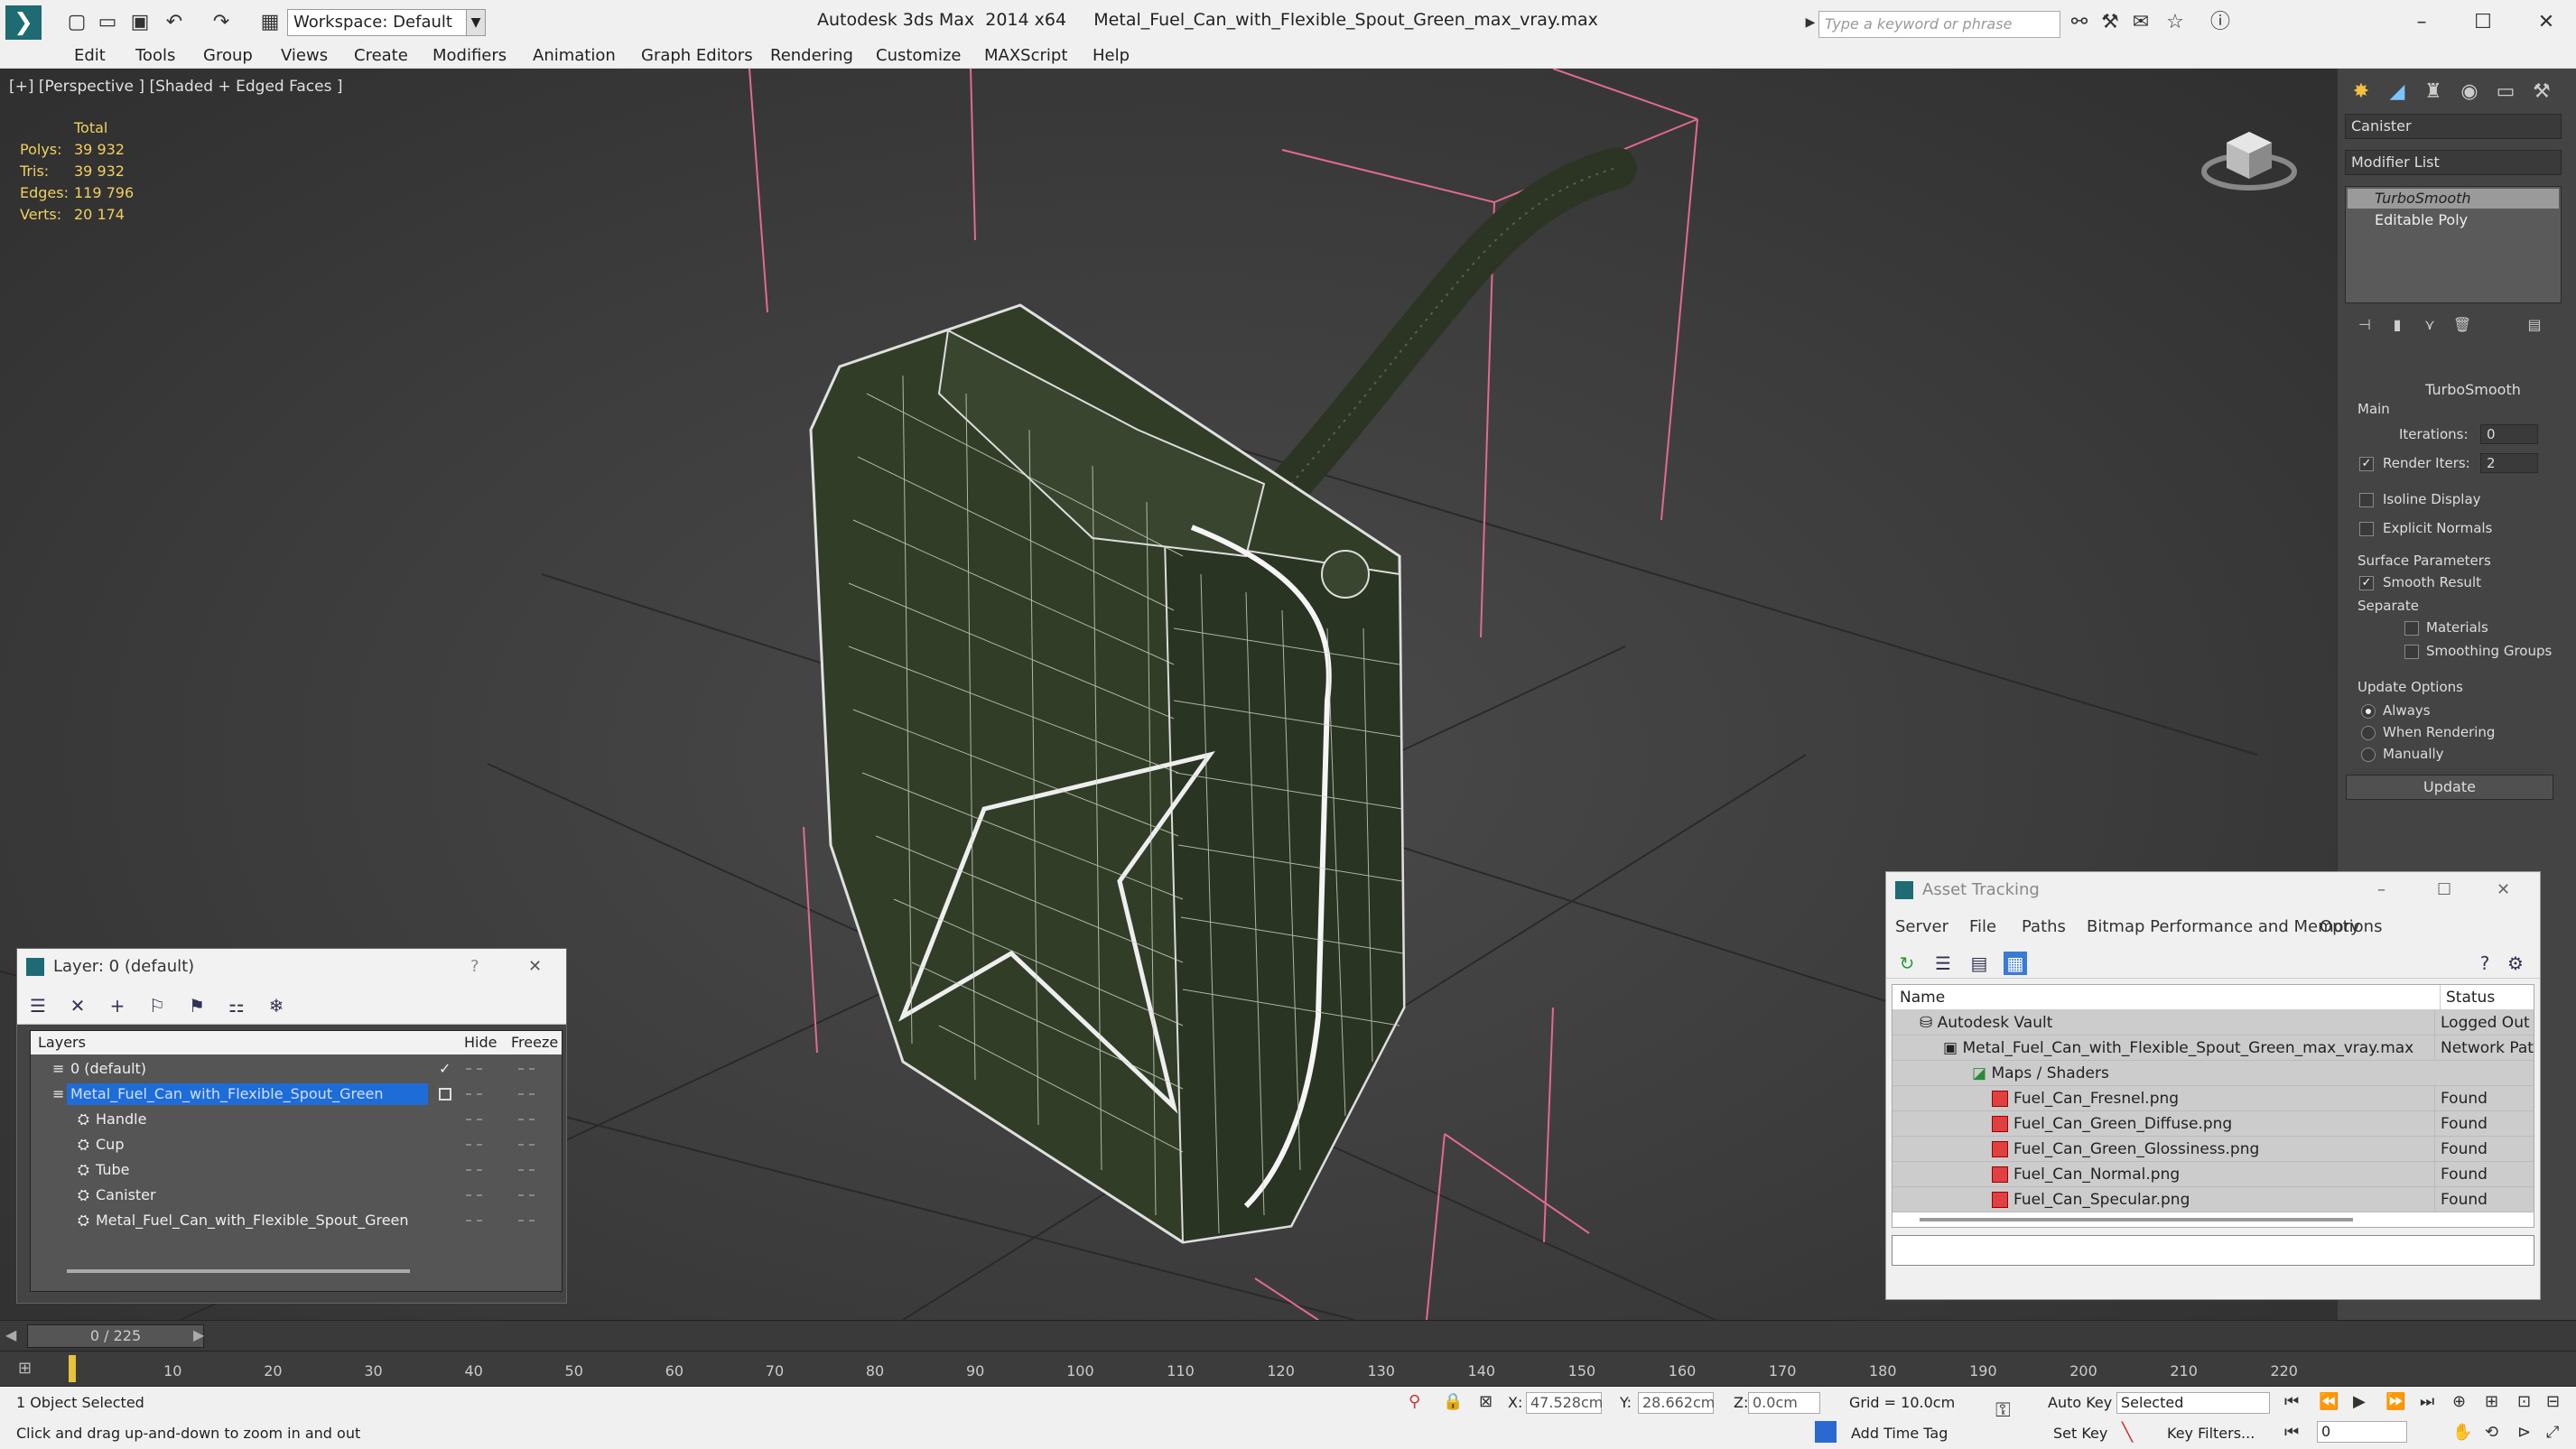  Describe the element at coordinates (2213, 1098) in the screenshot. I see `asset-row-fresnel: Fuel_Can_Fresnel.png Found` at that location.